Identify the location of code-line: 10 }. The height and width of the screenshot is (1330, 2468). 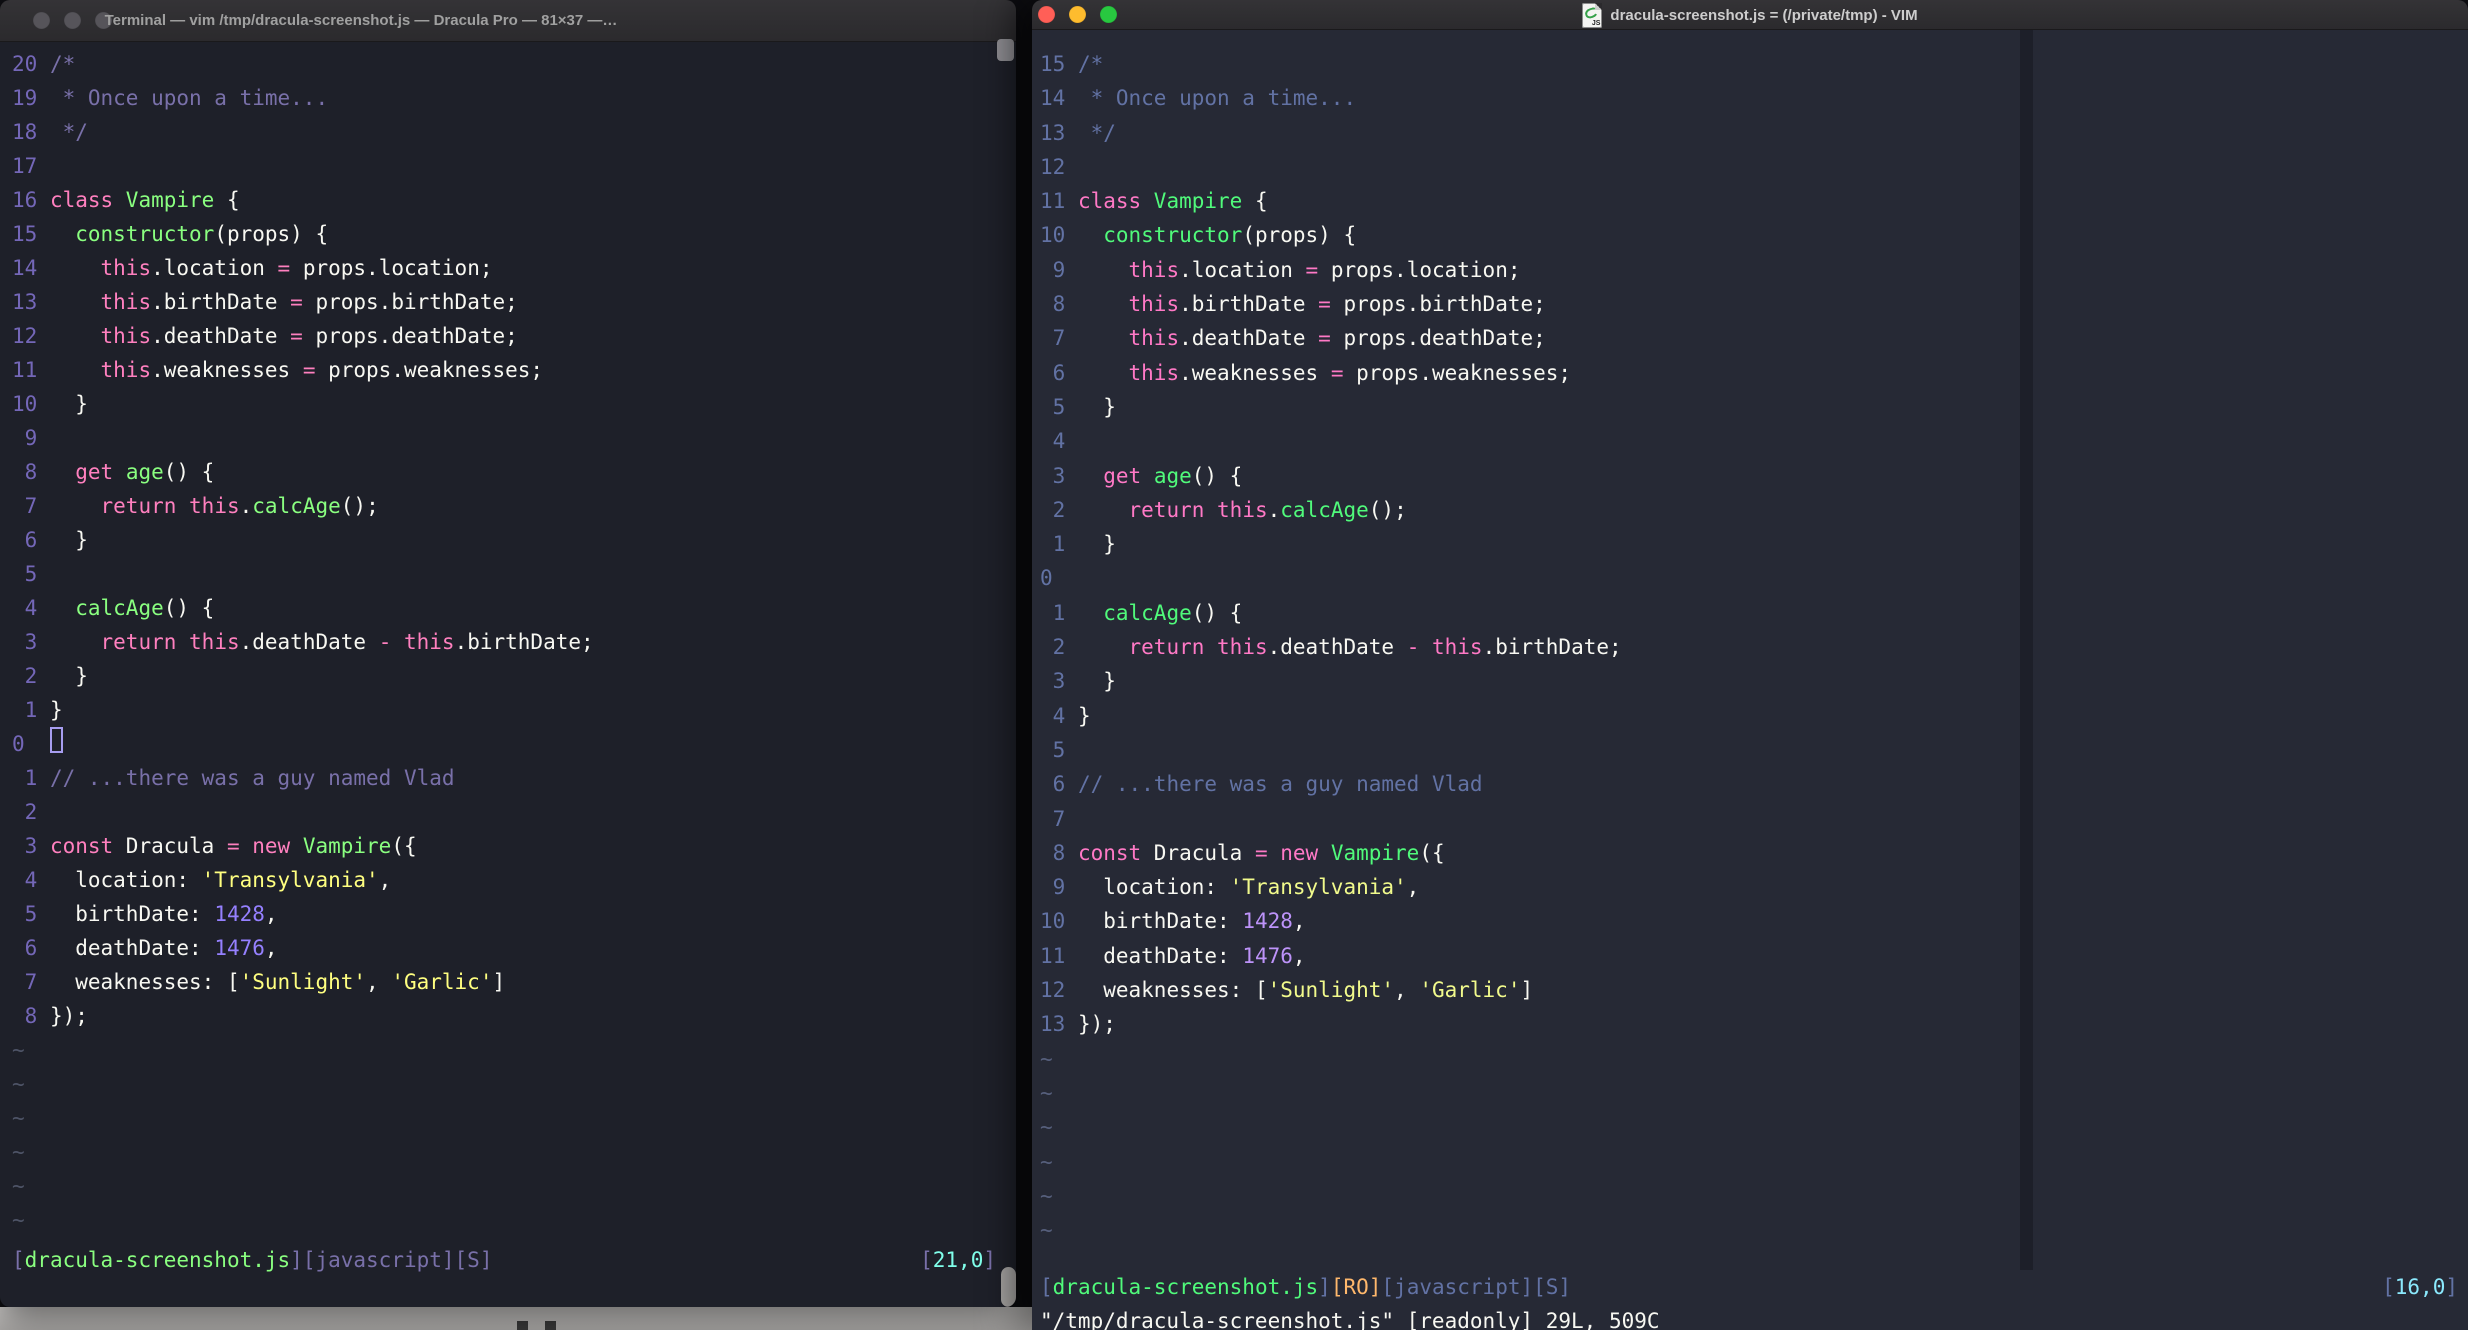
(503, 404).